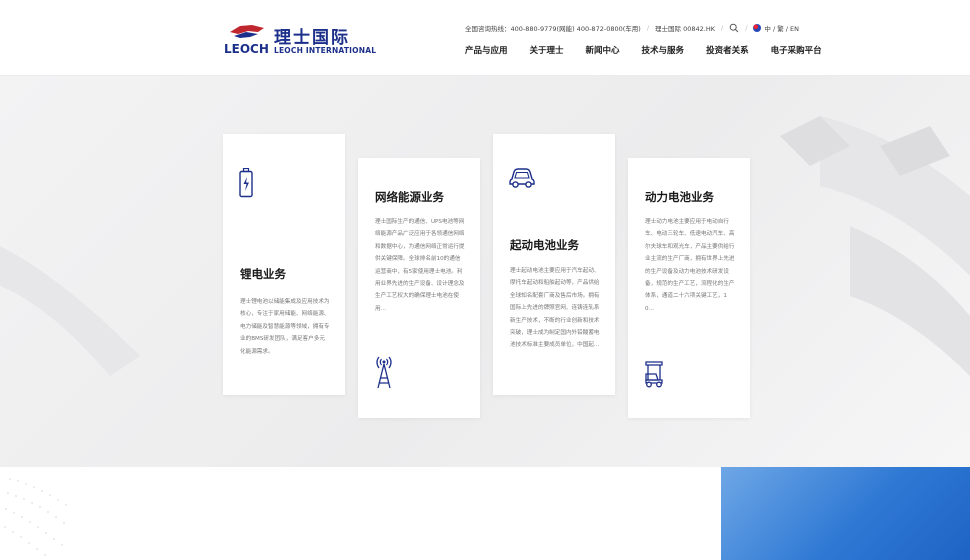 This screenshot has width=970, height=560. Describe the element at coordinates (544, 245) in the screenshot. I see `card-title: 起动电池业务` at that location.